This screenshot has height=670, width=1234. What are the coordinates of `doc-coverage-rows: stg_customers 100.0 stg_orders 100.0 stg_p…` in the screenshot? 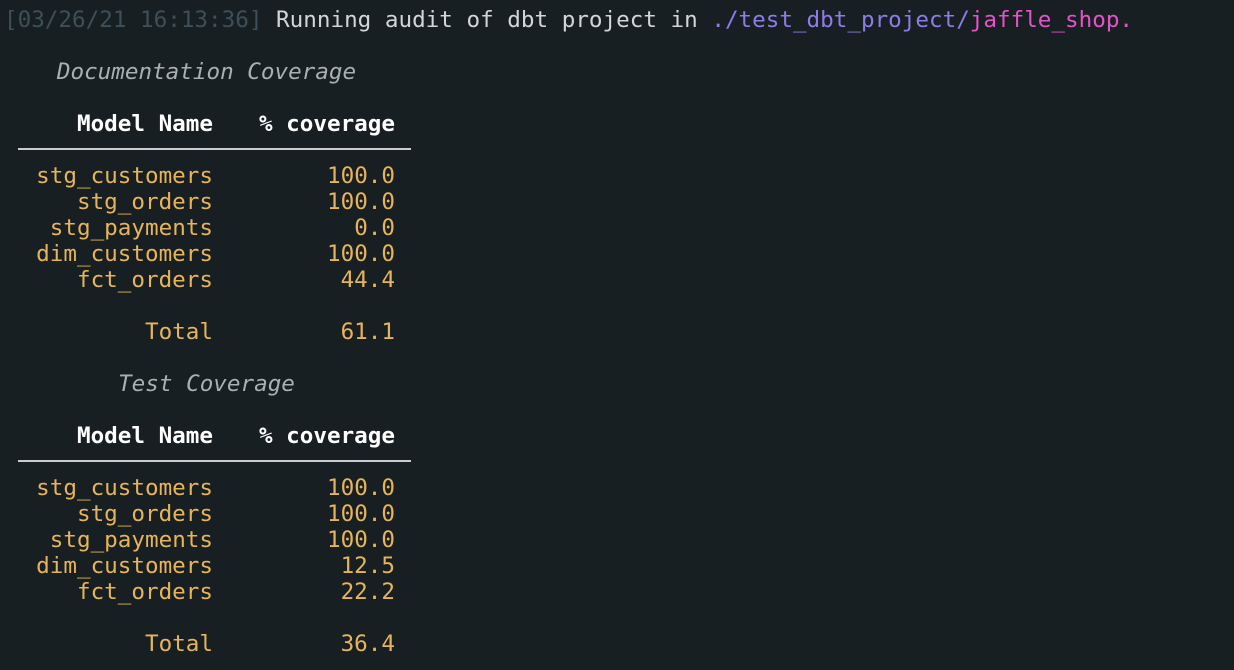 It's located at (210, 254).